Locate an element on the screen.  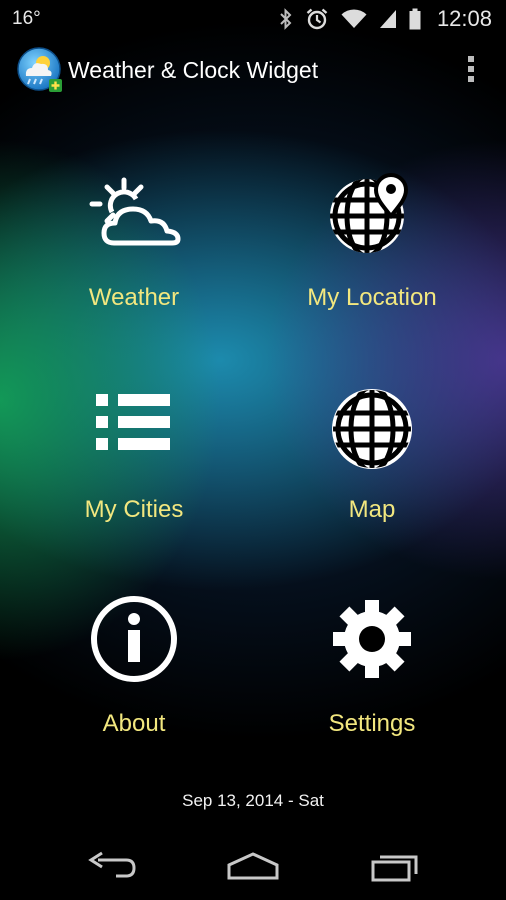
signal-icon is located at coordinates (387, 19).